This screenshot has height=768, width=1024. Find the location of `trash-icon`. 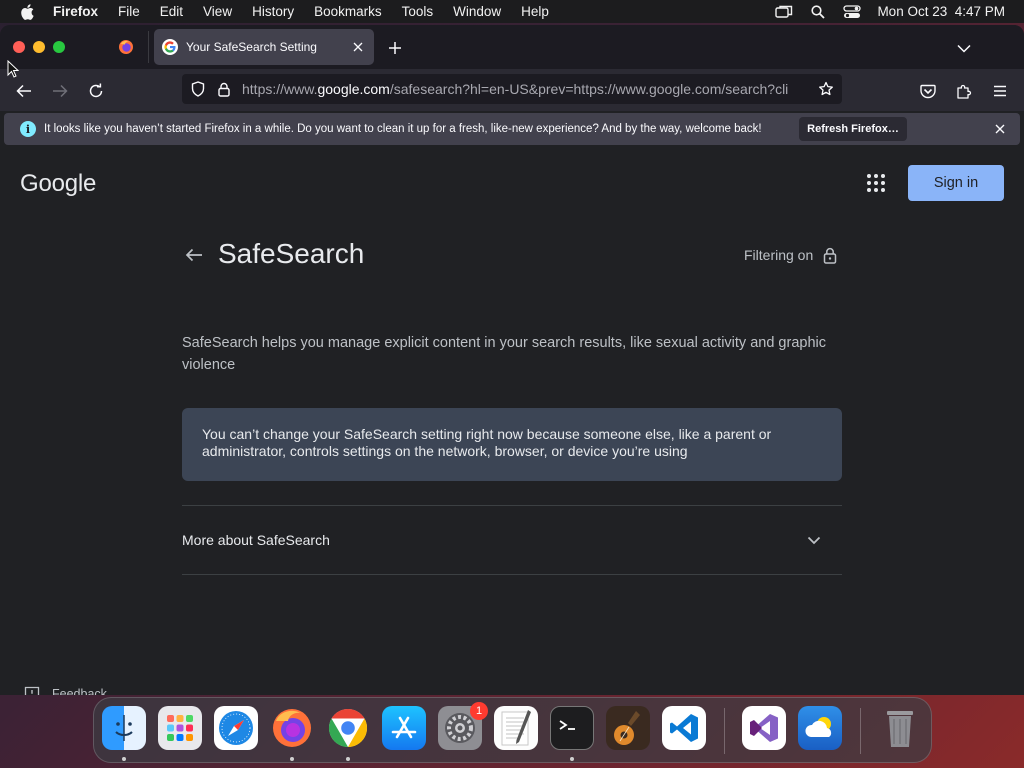

trash-icon is located at coordinates (900, 728).